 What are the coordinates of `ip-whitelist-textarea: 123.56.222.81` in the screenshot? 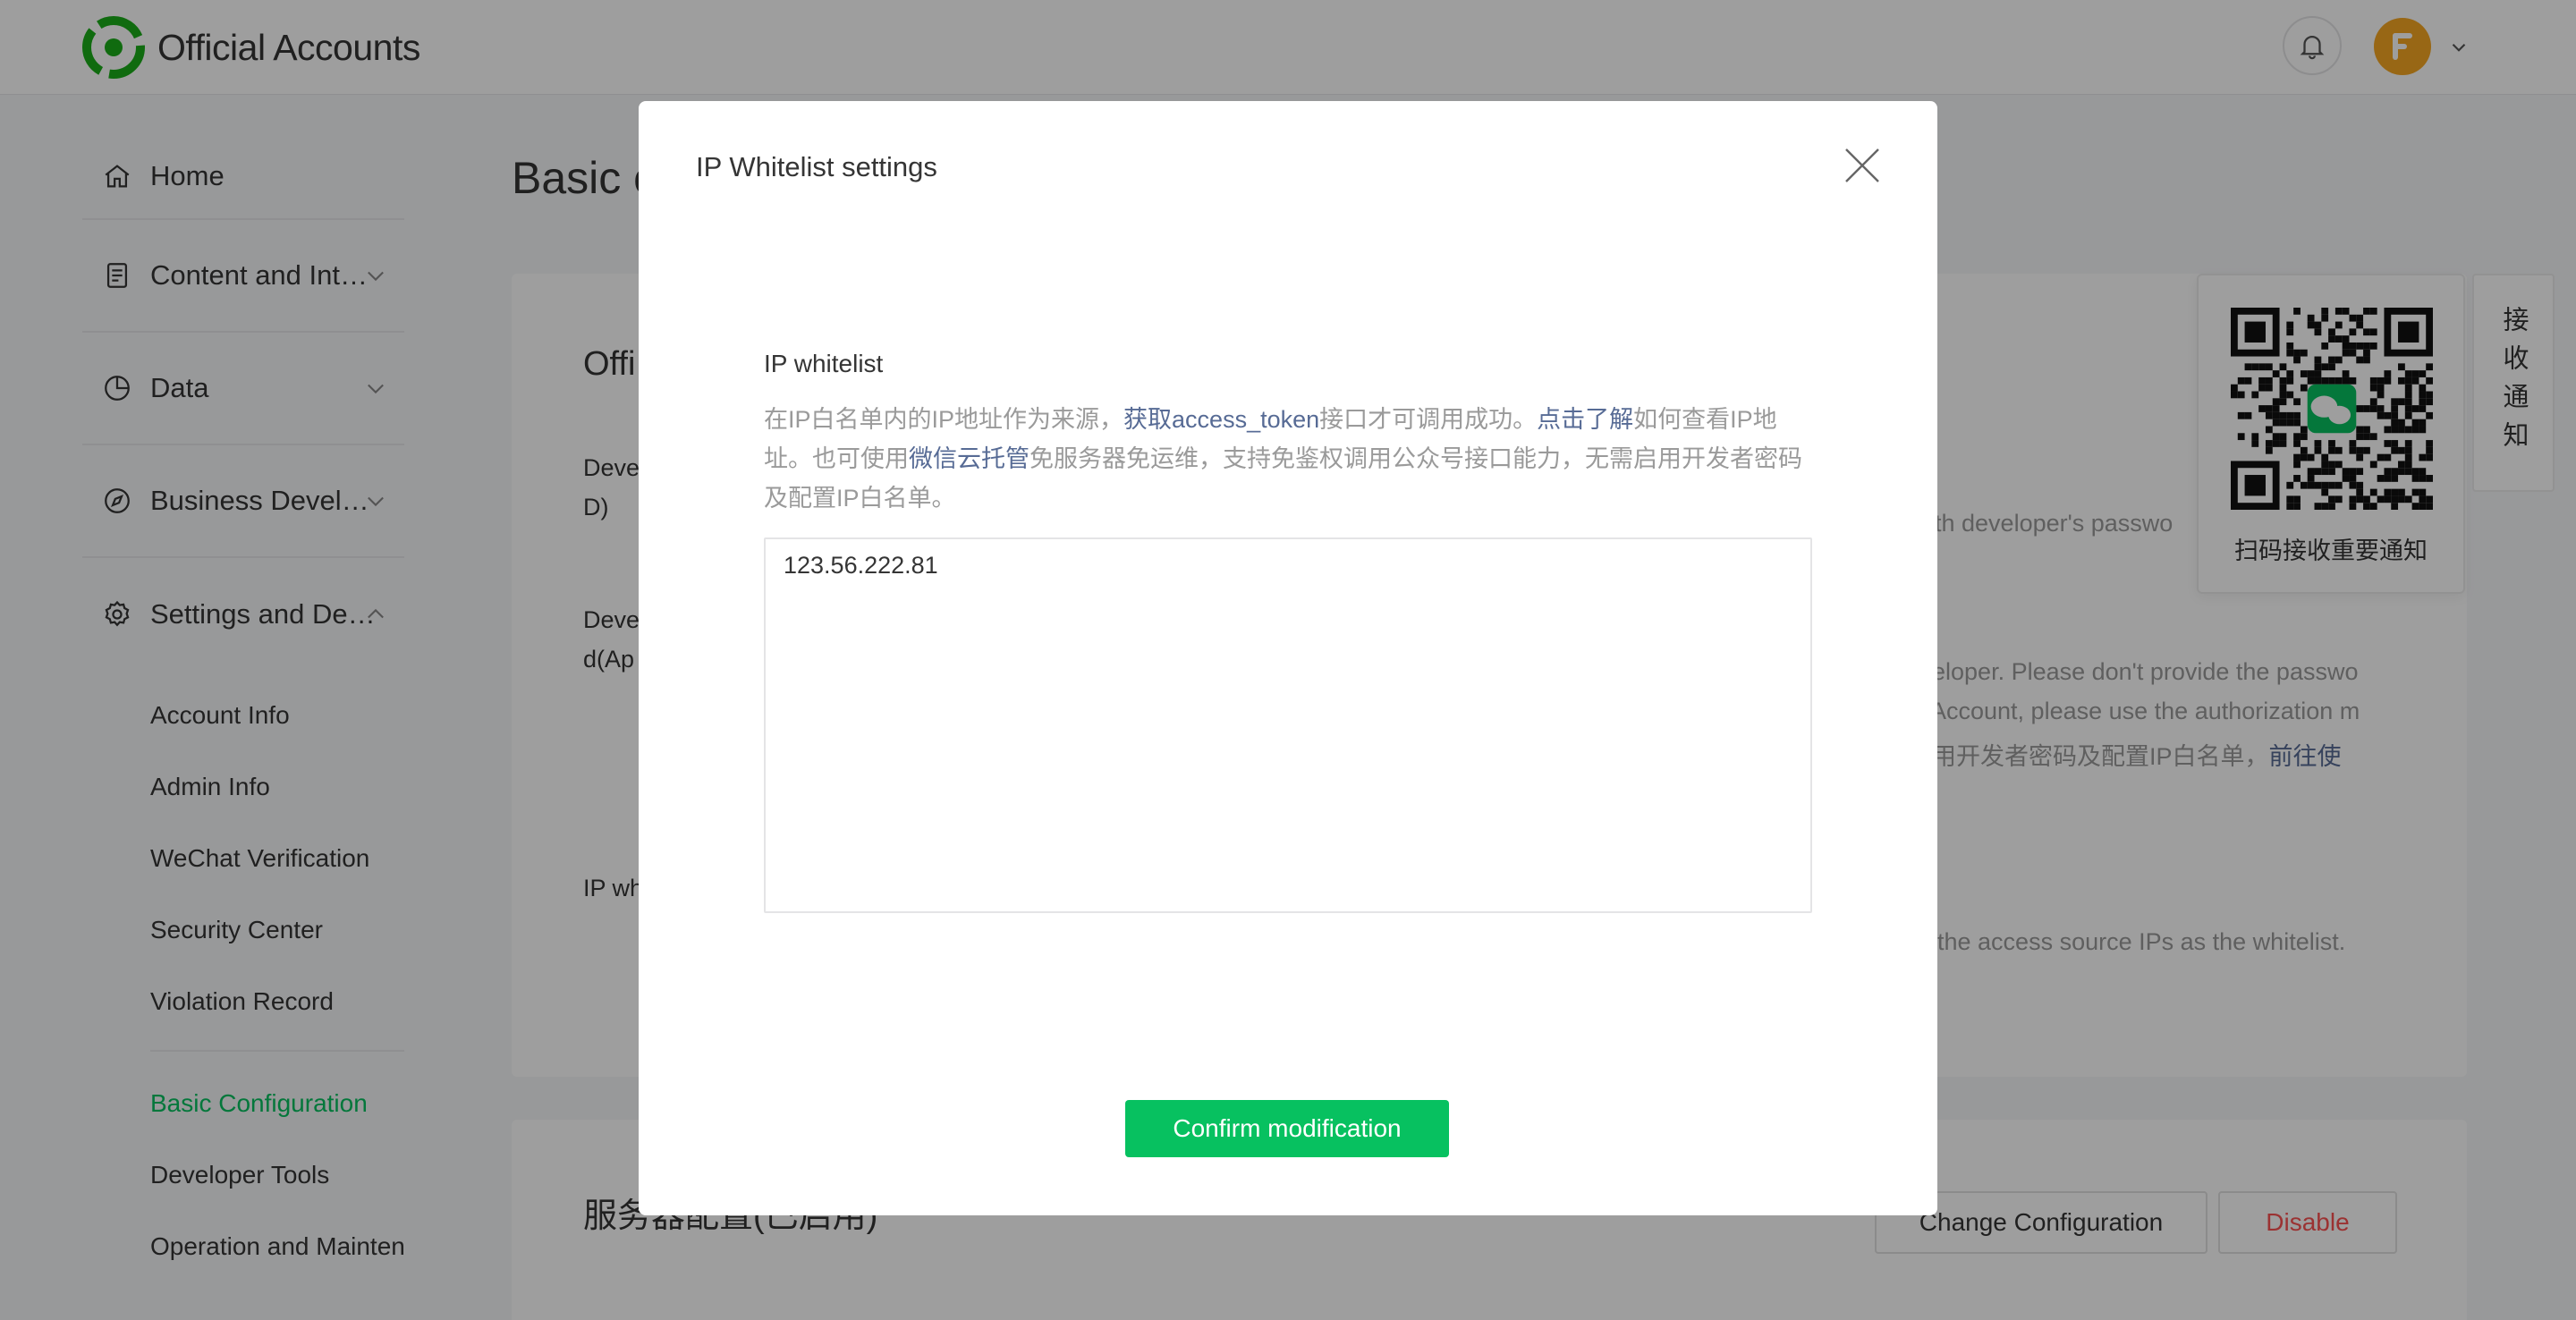 It's located at (1288, 725).